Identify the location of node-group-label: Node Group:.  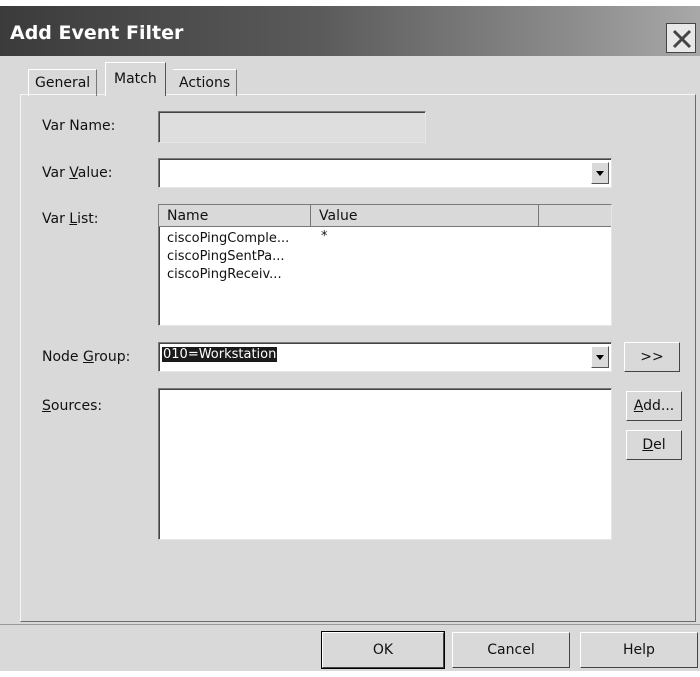
(86, 357).